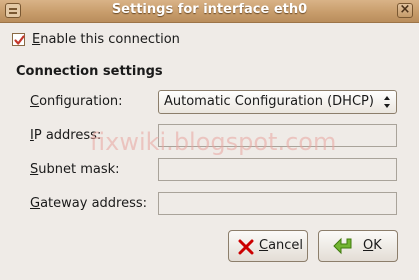 Image resolution: width=419 pixels, height=280 pixels. Describe the element at coordinates (76, 101) in the screenshot. I see `configuration-label: Configuration:` at that location.